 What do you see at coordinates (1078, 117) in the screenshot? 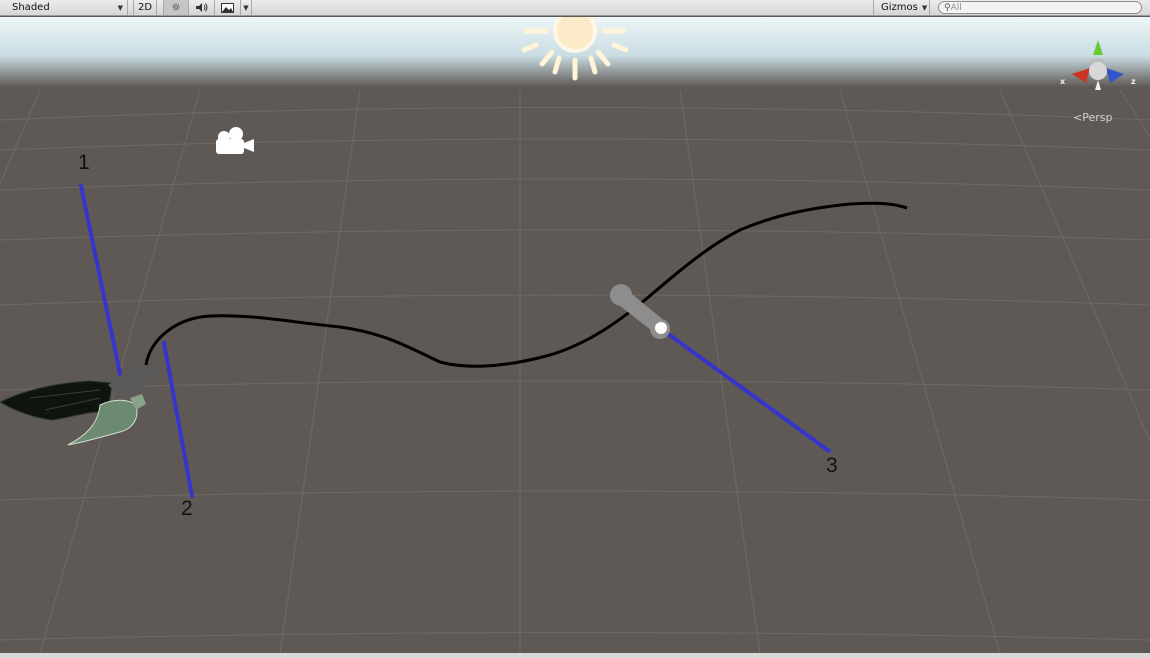
I see `persp-icon: <` at bounding box center [1078, 117].